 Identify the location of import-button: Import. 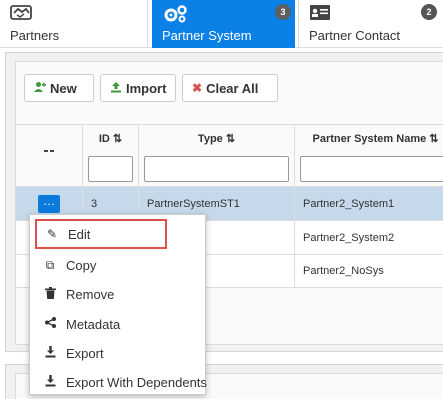
(138, 88).